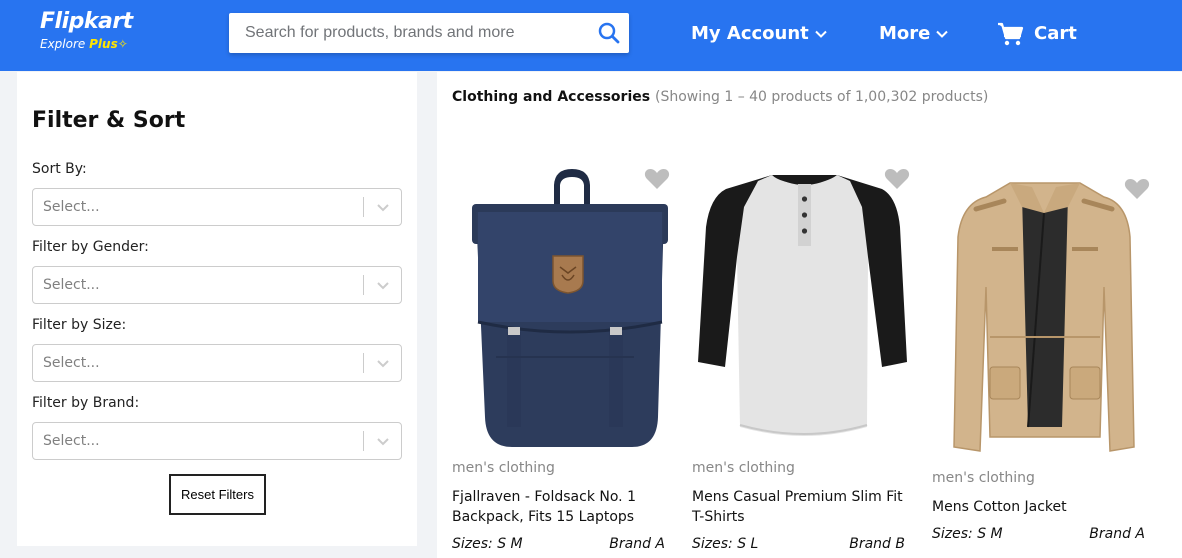 This screenshot has height=558, width=1182. What do you see at coordinates (804, 312) in the screenshot?
I see `tshirt-image` at bounding box center [804, 312].